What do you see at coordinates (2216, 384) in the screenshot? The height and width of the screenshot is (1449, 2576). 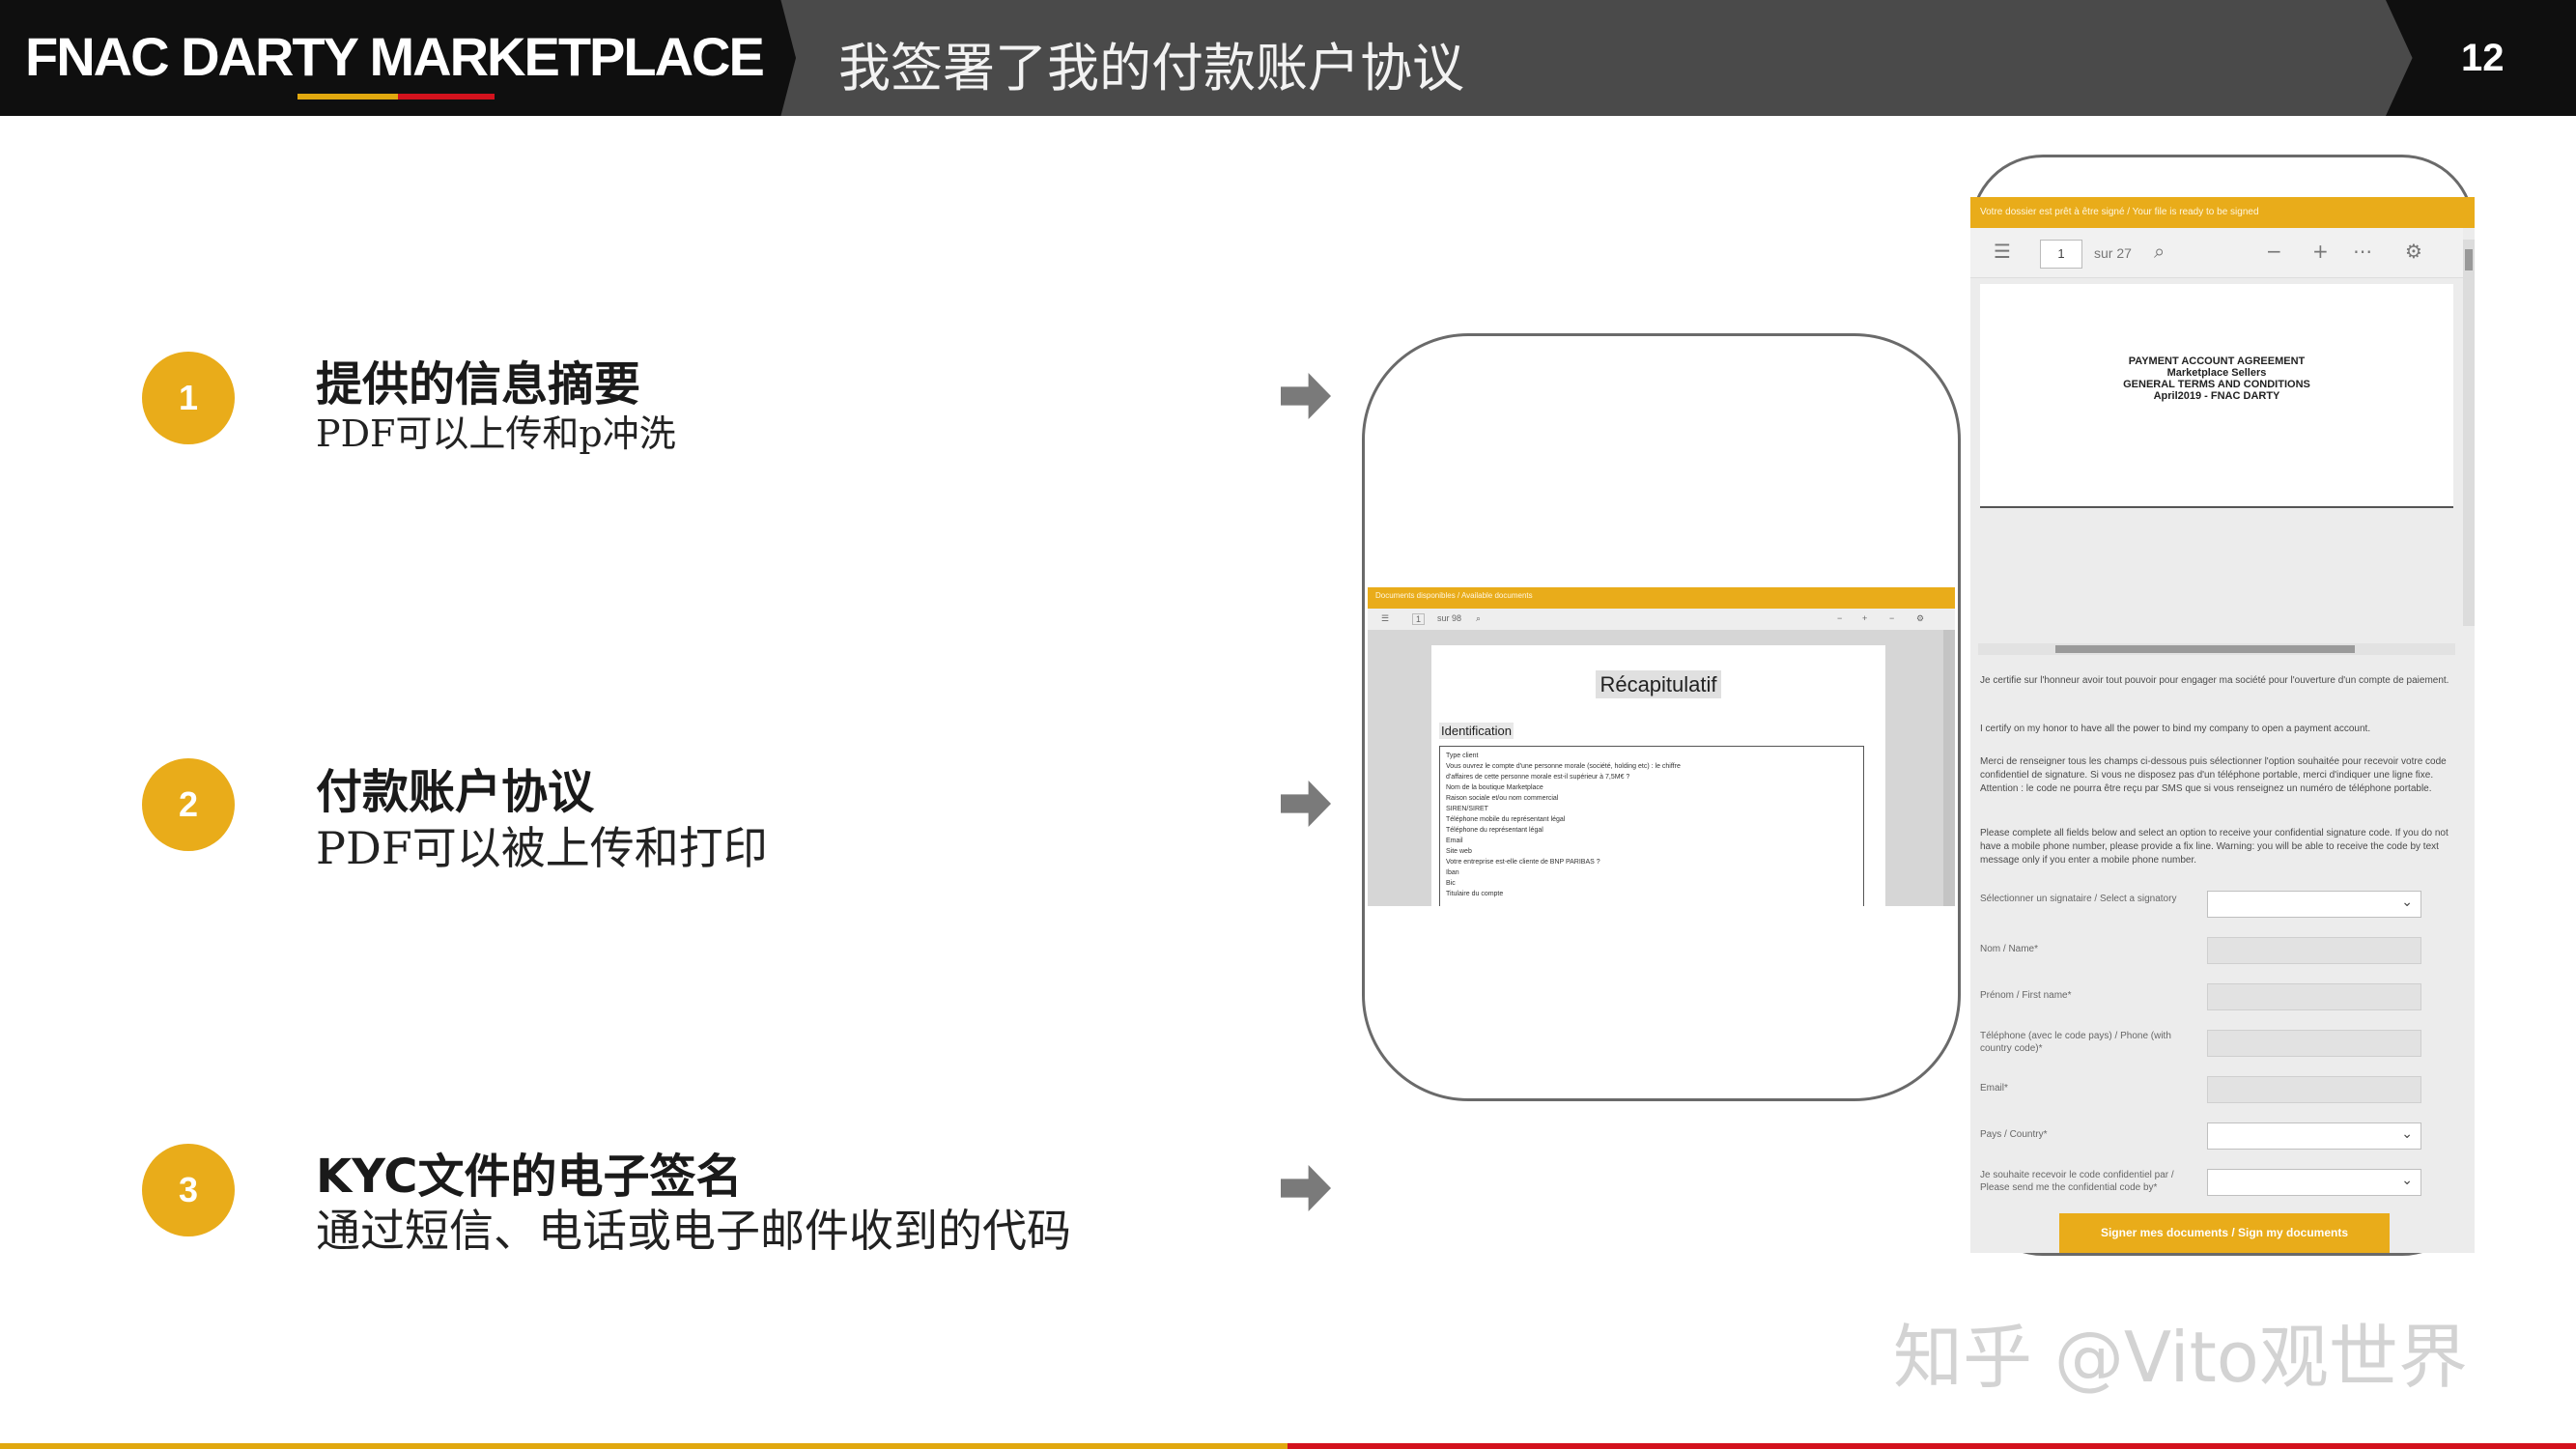 I see `doc-line: GENERAL TERMS AND CONDITIONS` at bounding box center [2216, 384].